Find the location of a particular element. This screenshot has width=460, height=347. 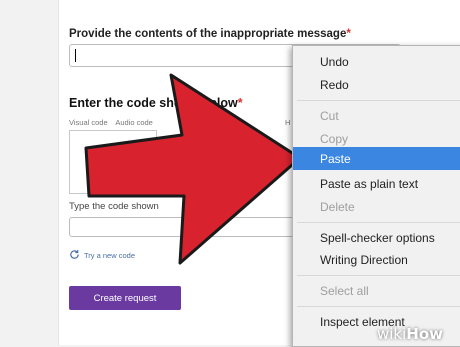

menu-item-delete: Delete is located at coordinates (337, 207).